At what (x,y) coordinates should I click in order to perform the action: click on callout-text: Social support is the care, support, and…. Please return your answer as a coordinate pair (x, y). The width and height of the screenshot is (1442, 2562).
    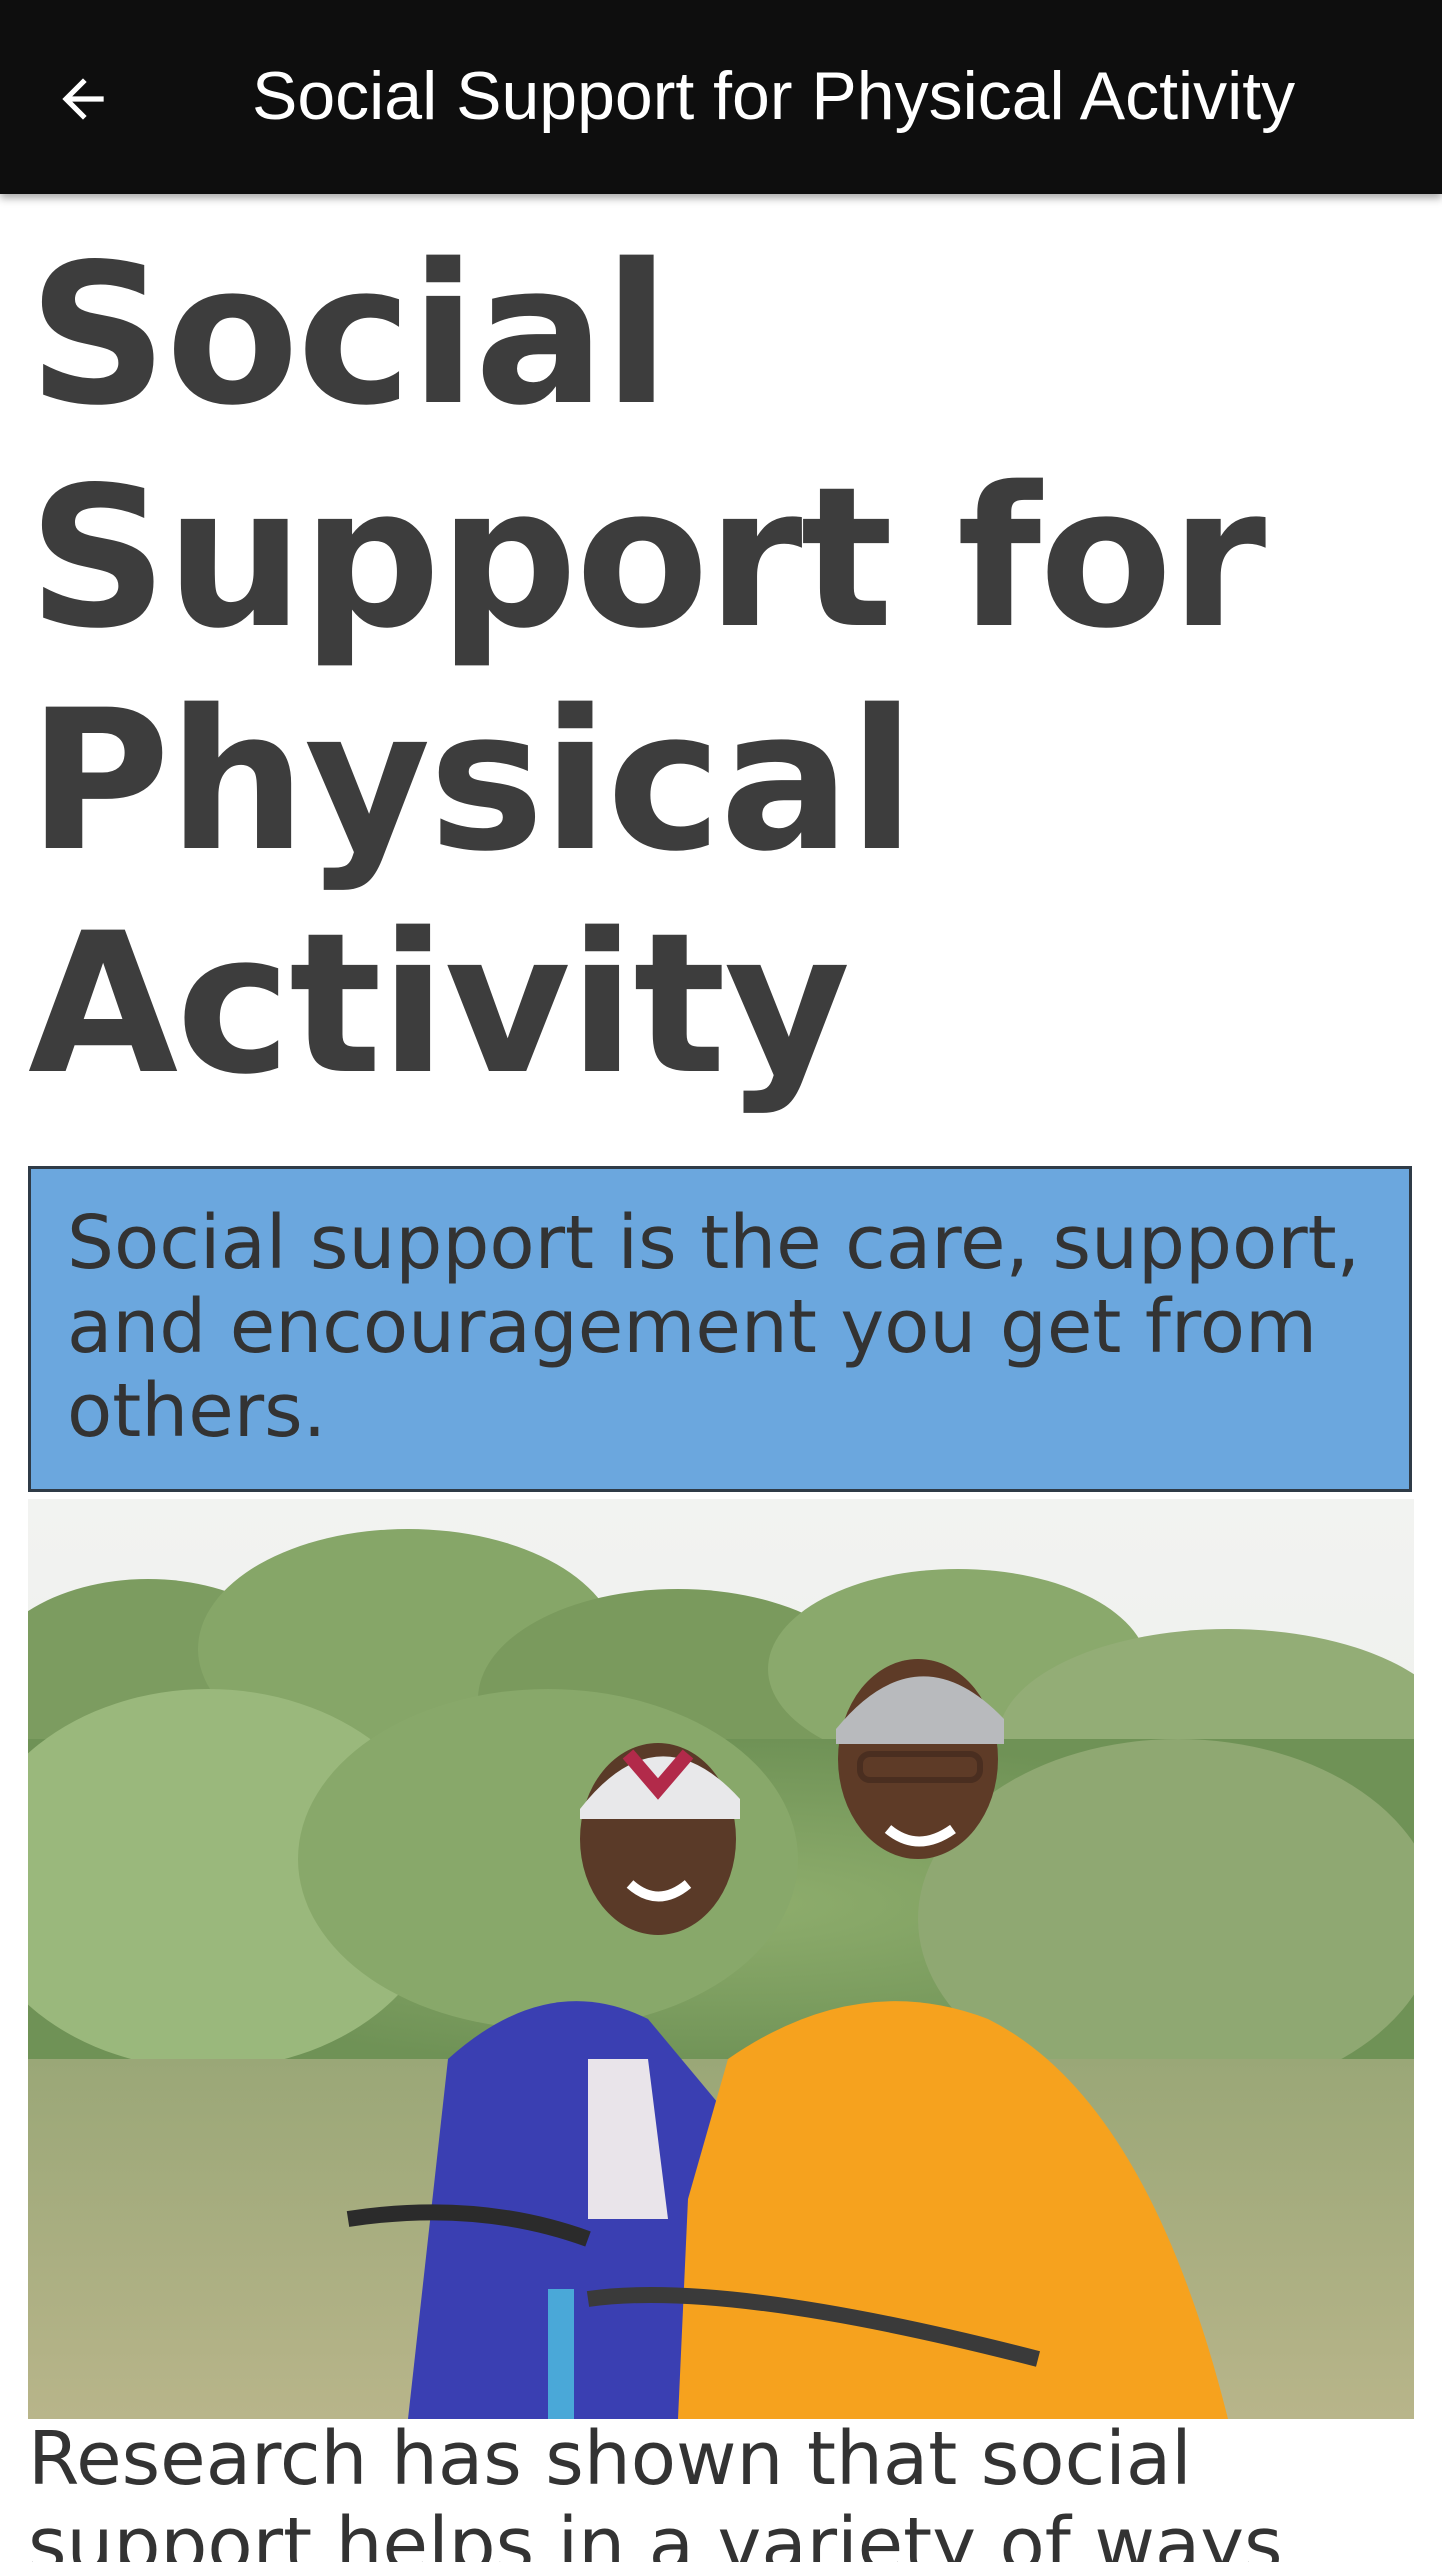
    Looking at the image, I should click on (714, 1327).